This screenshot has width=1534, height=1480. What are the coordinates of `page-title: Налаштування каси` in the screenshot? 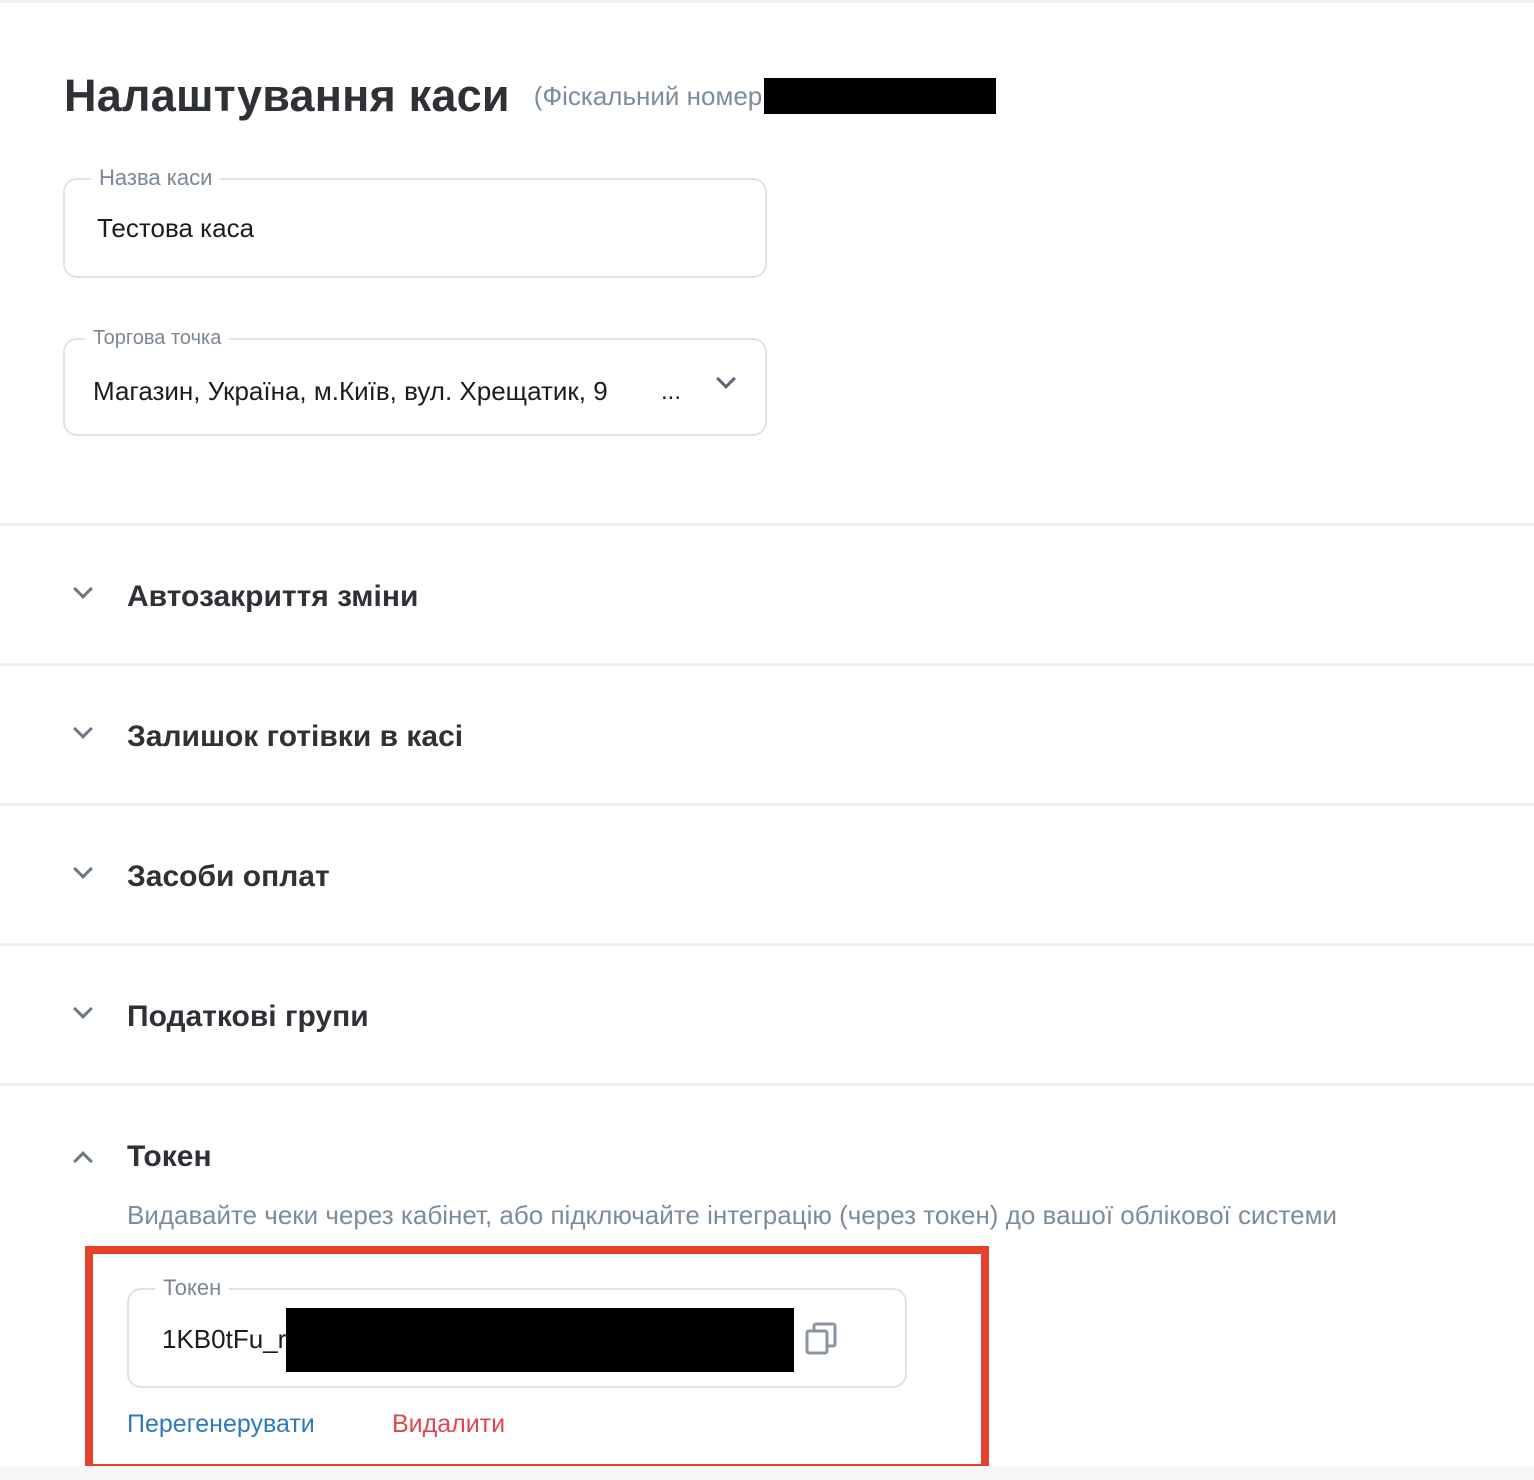 It's located at (287, 95).